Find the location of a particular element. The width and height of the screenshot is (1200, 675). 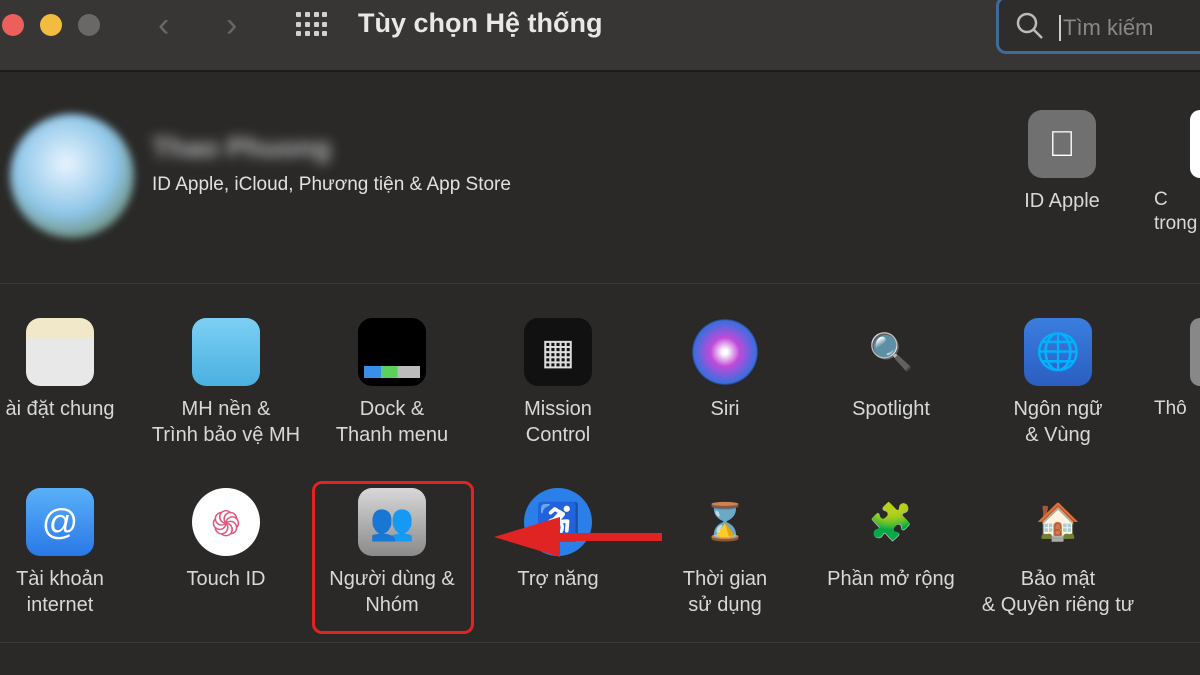

pref-item-label: ài đặt chung is located at coordinates (60, 409).